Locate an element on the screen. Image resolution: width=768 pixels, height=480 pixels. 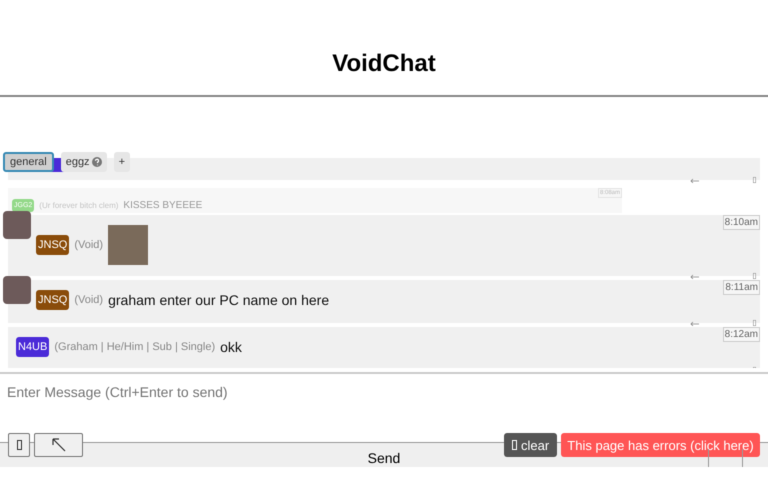
clear-button: clear is located at coordinates (531, 445).